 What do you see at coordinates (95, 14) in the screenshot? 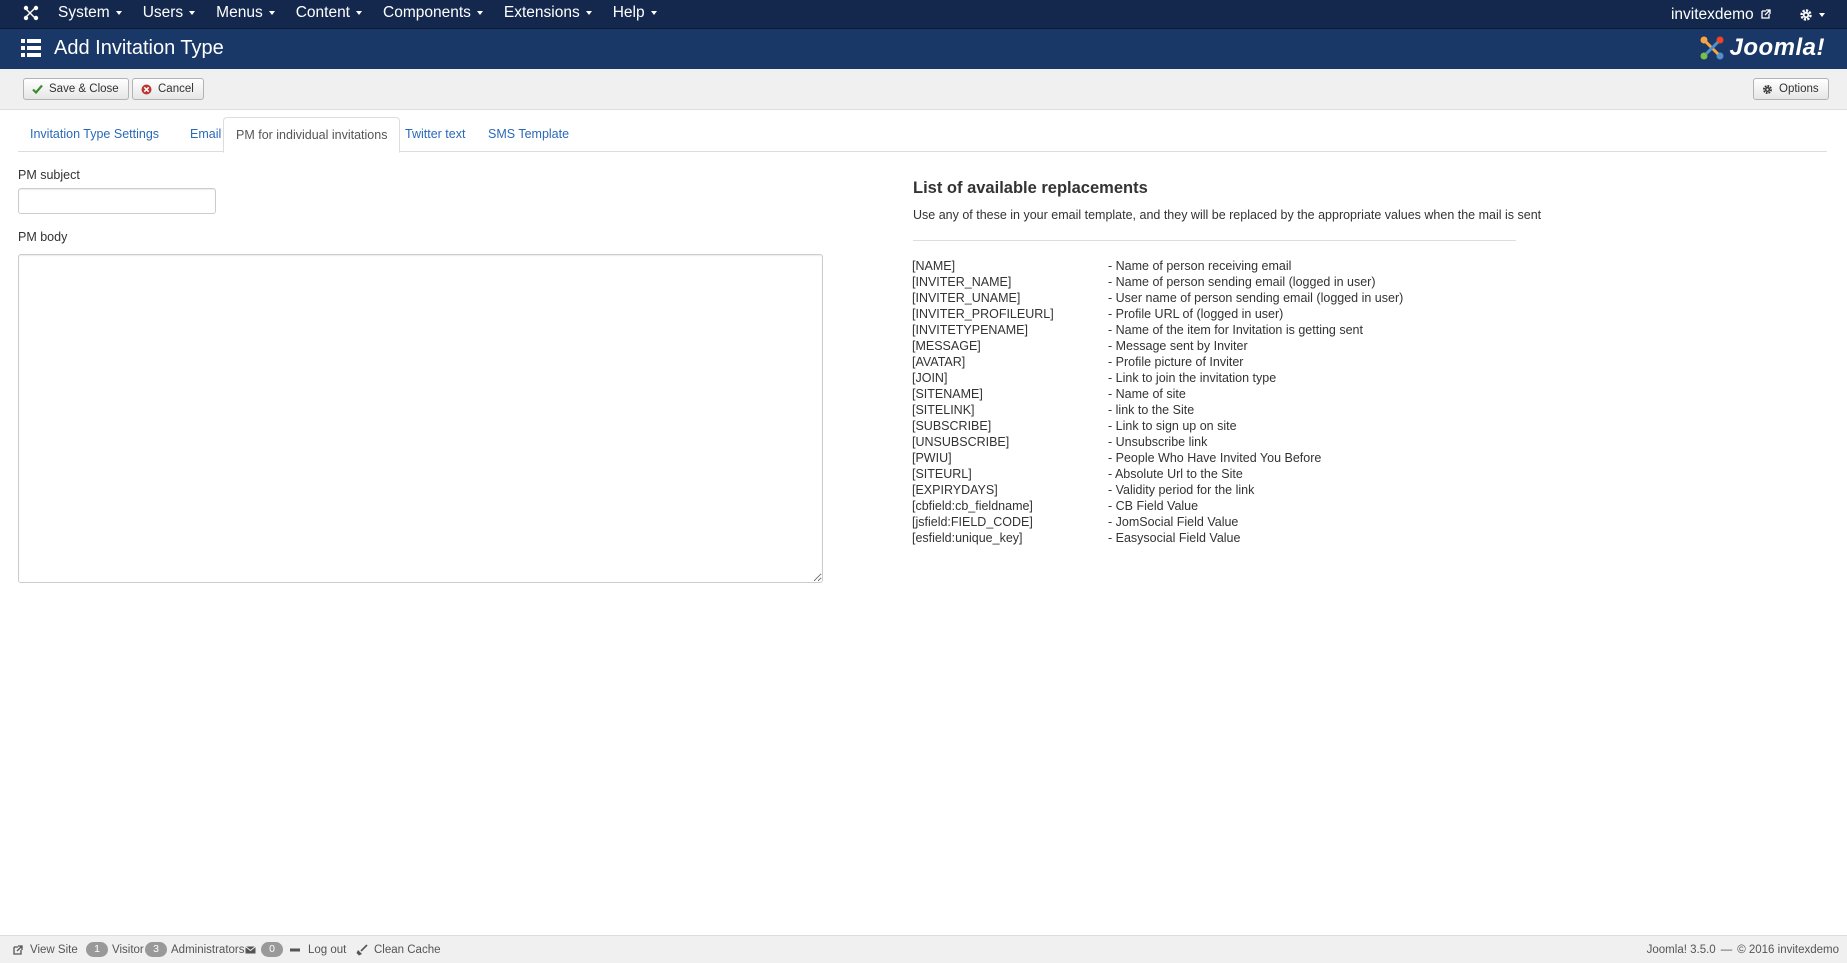
I see `menu-system: System` at bounding box center [95, 14].